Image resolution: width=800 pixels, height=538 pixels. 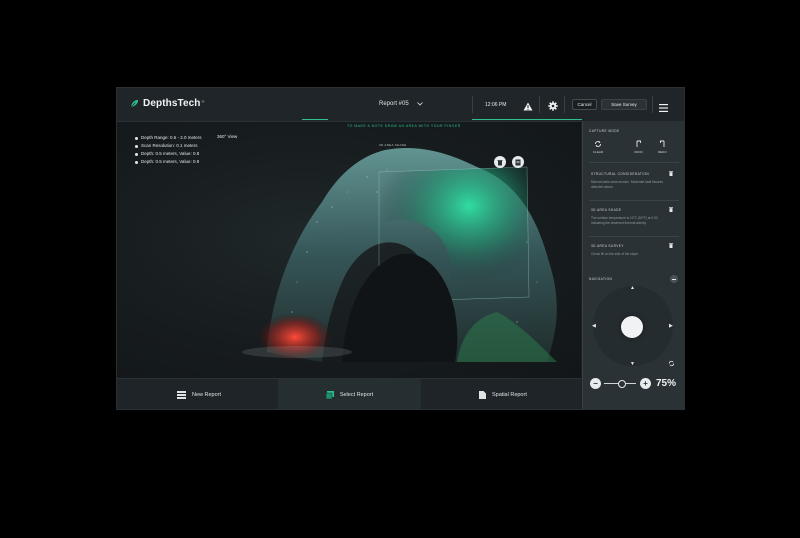 I want to click on warning-icon, so click(x=528, y=107).